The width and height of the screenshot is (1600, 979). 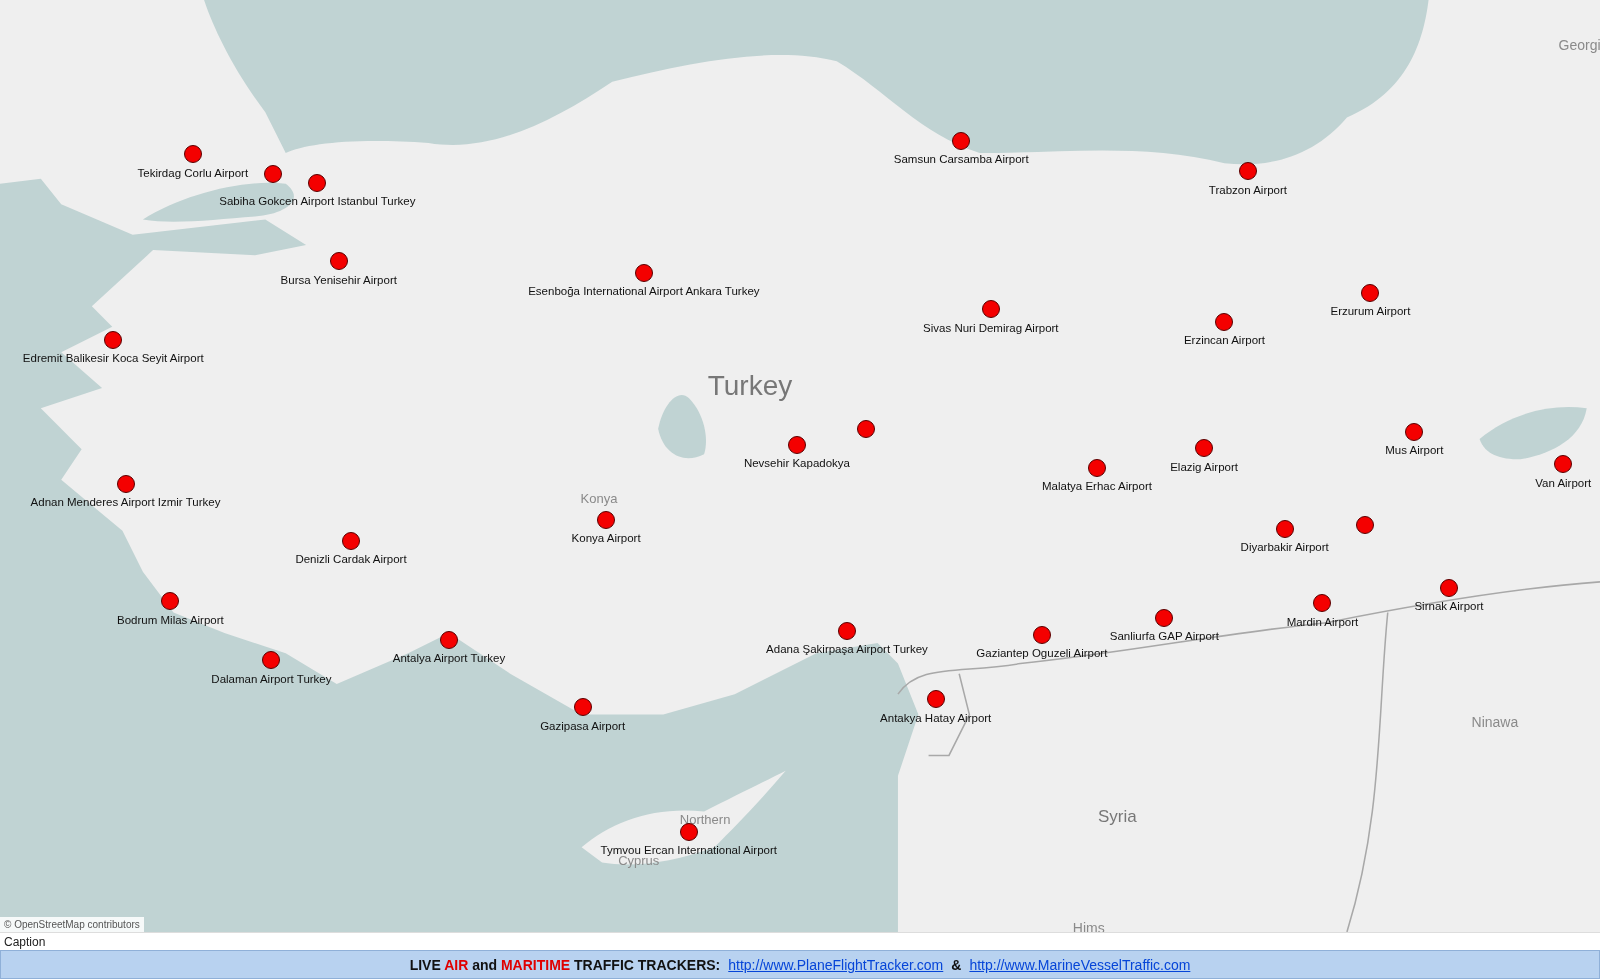 What do you see at coordinates (72, 924) in the screenshot?
I see `map-attribution: © OpenStreetMap contributors` at bounding box center [72, 924].